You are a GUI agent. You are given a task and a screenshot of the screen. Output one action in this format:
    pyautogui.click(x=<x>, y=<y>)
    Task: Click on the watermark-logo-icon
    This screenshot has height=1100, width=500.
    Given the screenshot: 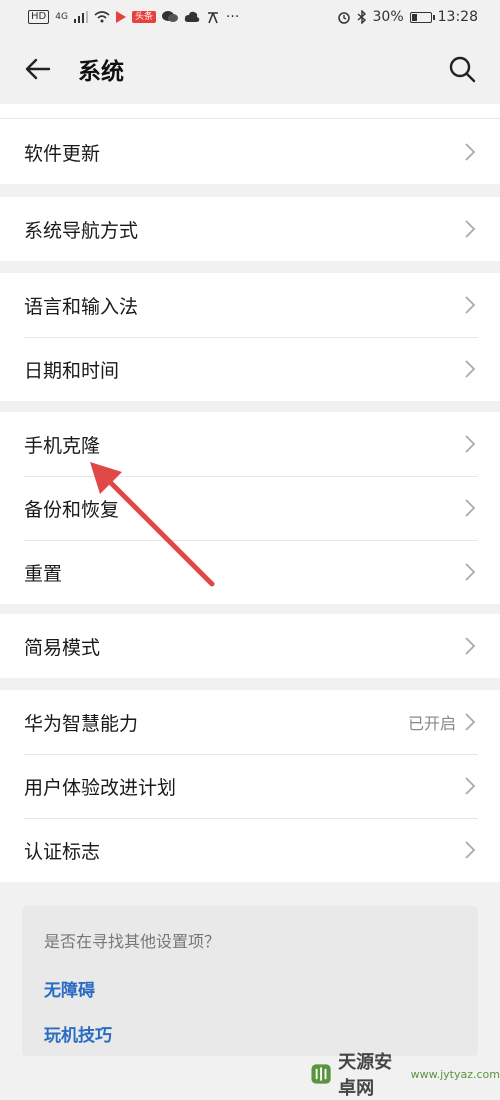 What is the action you would take?
    pyautogui.click(x=321, y=1074)
    